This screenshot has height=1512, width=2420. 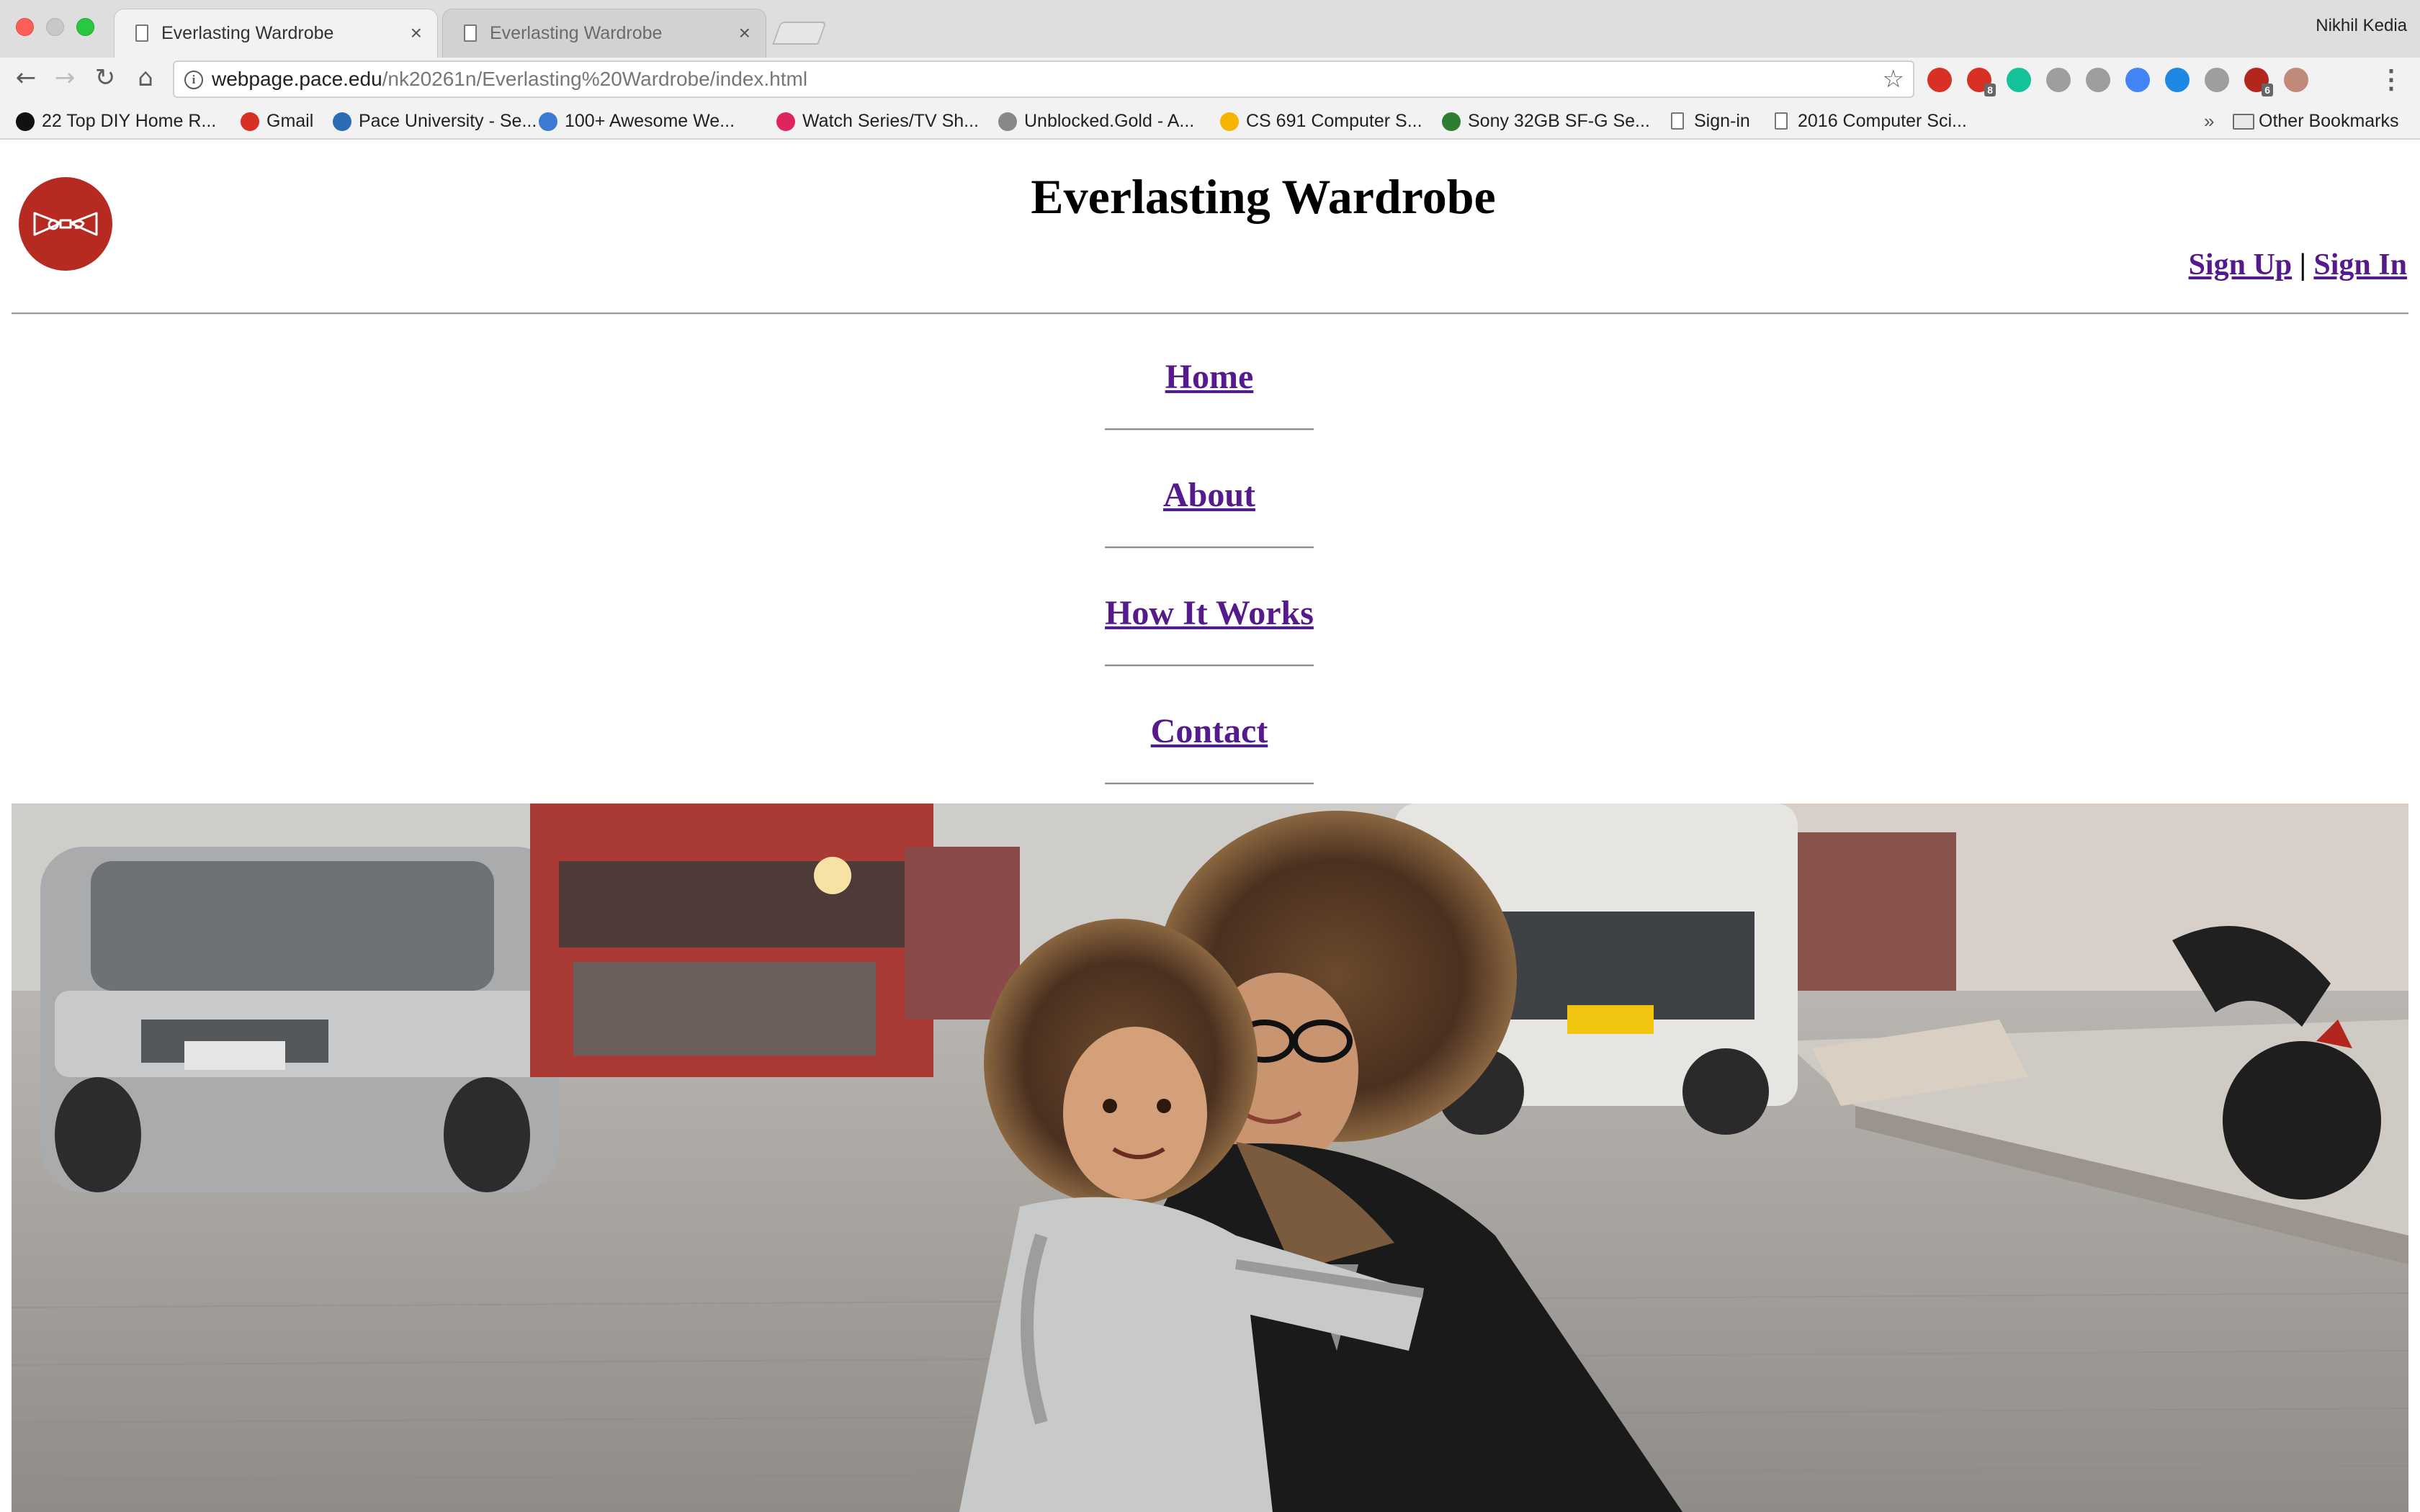 What do you see at coordinates (2019, 80) in the screenshot?
I see `grammarly-icon` at bounding box center [2019, 80].